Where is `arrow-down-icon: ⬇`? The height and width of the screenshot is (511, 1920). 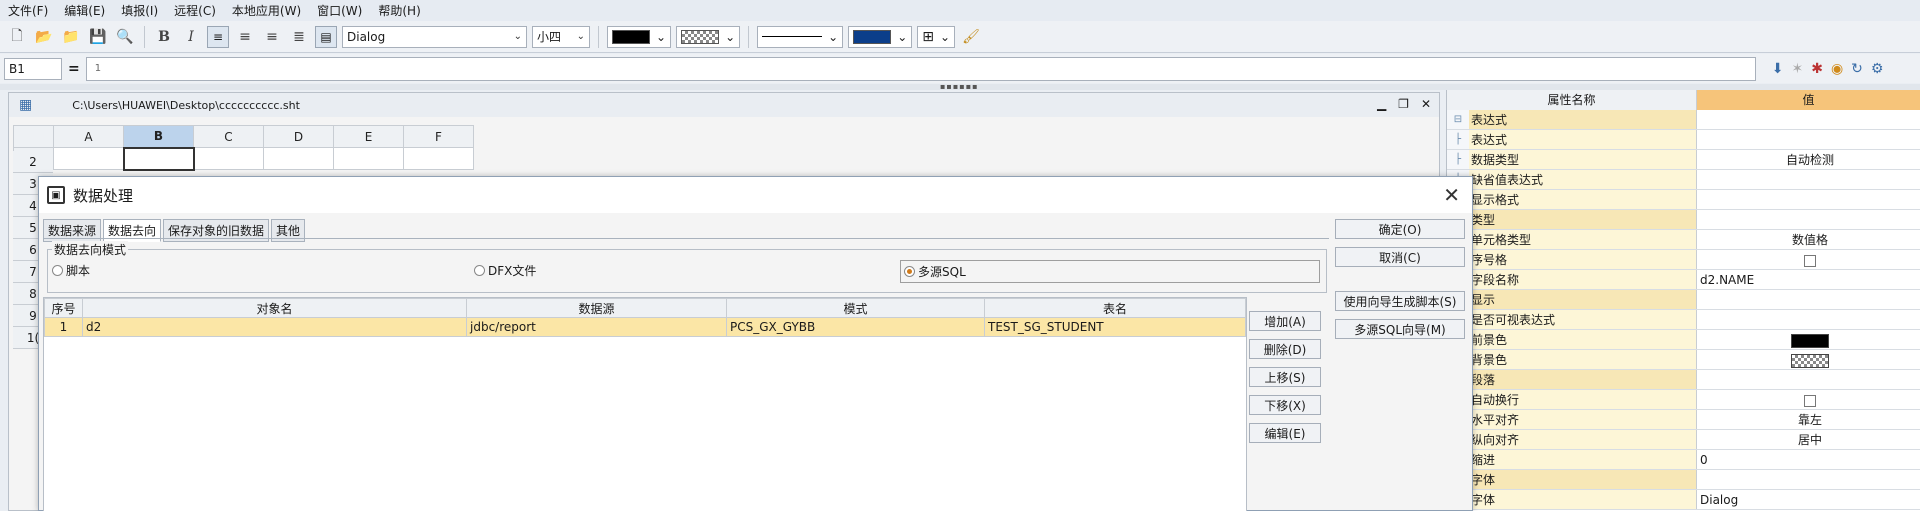
arrow-down-icon: ⬇ is located at coordinates (1778, 69).